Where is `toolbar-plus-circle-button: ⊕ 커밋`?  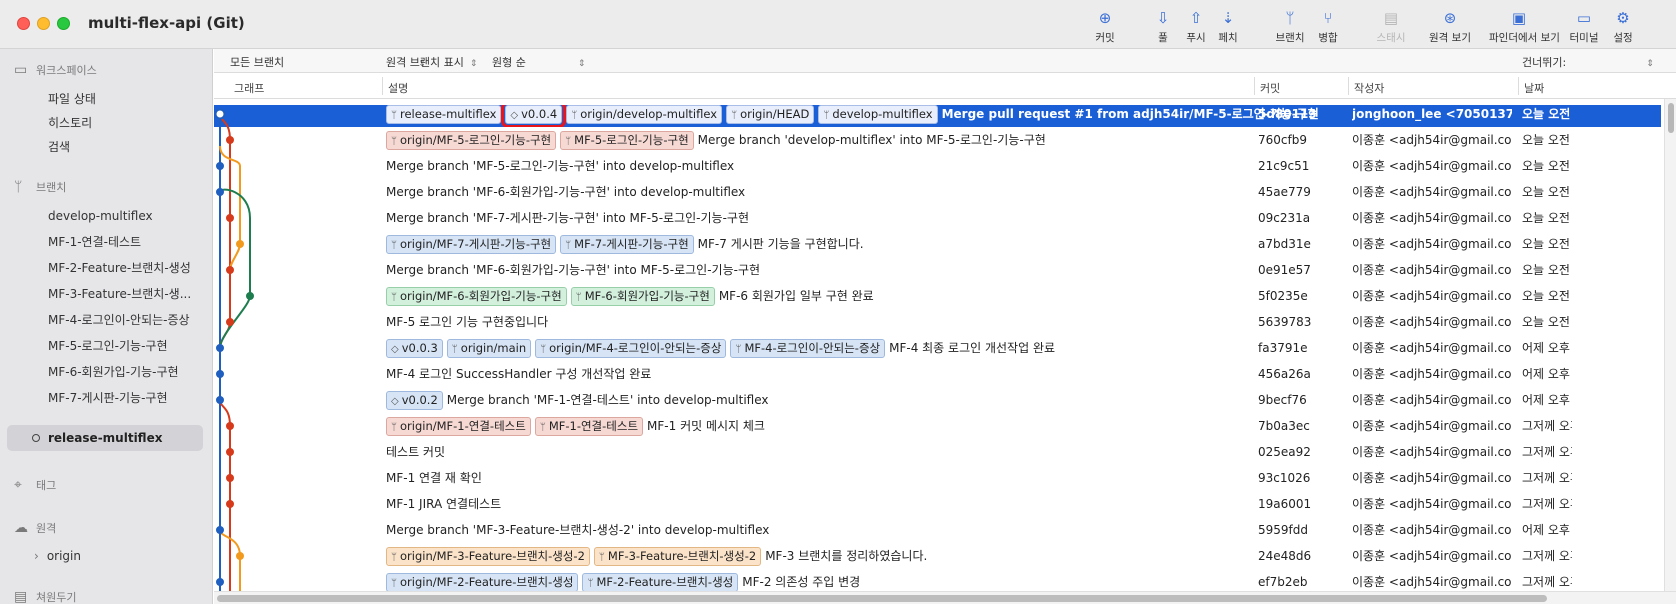 toolbar-plus-circle-button: ⊕ 커밋 is located at coordinates (1105, 26).